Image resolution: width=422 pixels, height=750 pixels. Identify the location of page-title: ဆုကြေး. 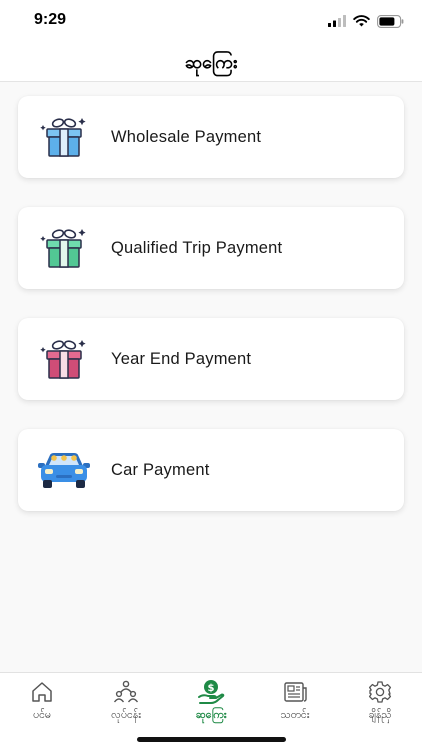
(211, 62).